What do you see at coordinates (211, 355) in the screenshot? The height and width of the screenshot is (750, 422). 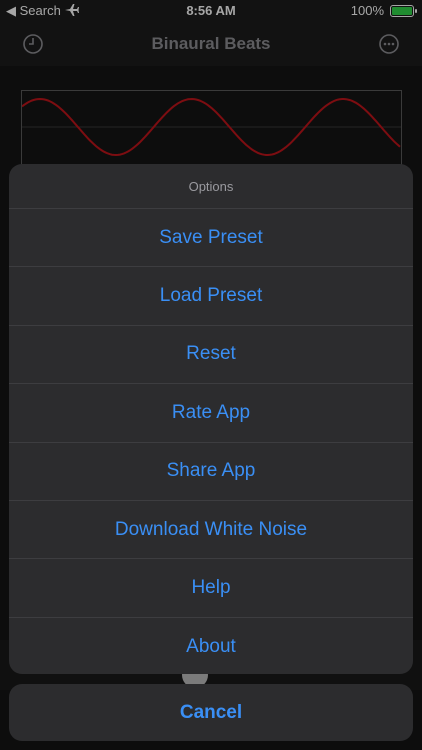 I see `reset-button: Reset` at bounding box center [211, 355].